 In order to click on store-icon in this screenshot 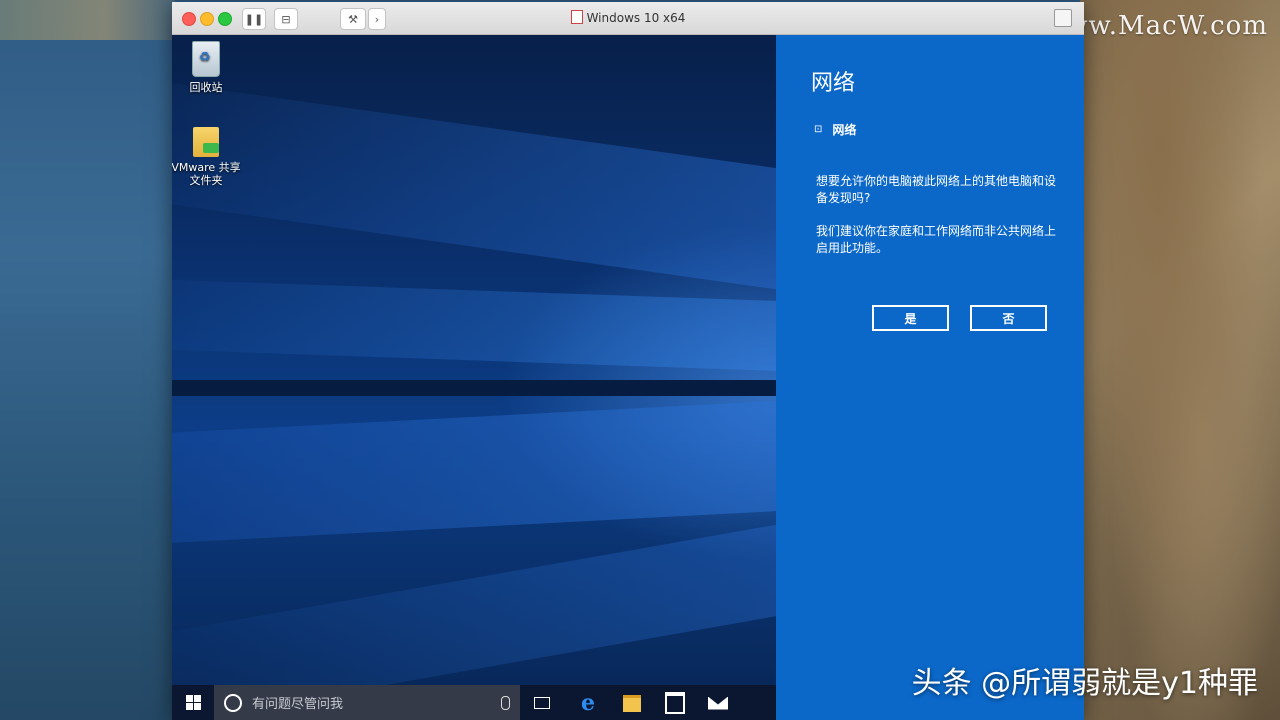, I will do `click(675, 703)`.